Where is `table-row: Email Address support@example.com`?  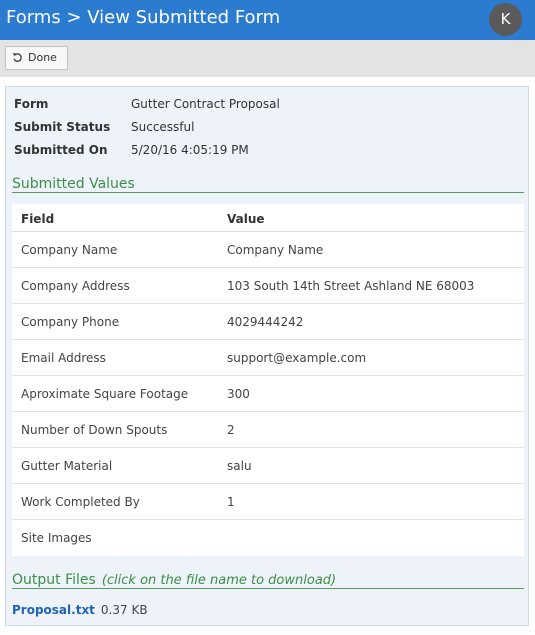 table-row: Email Address support@example.com is located at coordinates (268, 358).